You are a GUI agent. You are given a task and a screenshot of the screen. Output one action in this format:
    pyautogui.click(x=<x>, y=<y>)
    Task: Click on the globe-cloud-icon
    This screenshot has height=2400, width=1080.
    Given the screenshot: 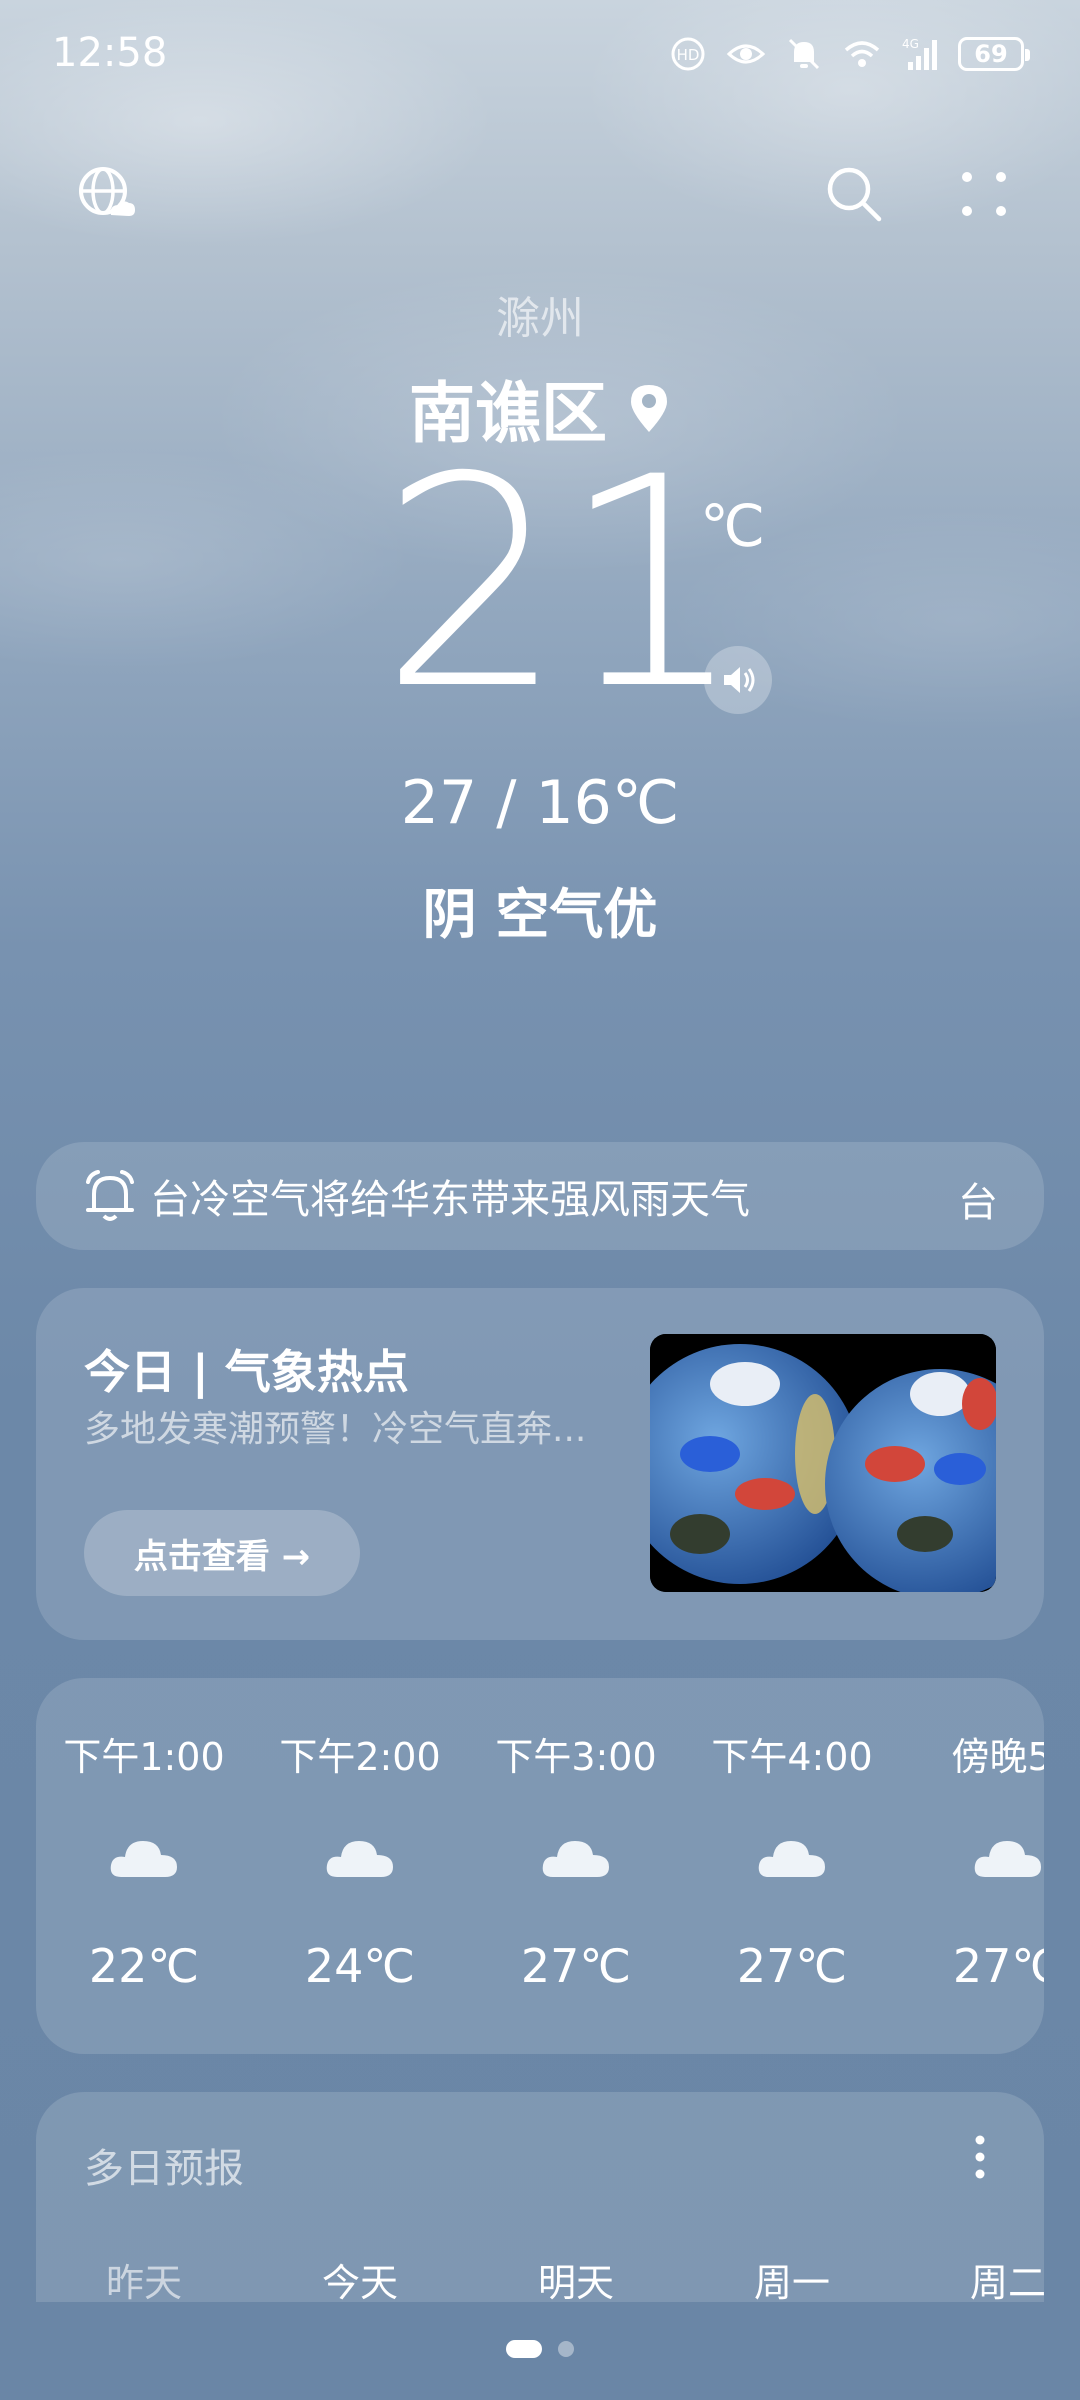 What is the action you would take?
    pyautogui.click(x=107, y=191)
    